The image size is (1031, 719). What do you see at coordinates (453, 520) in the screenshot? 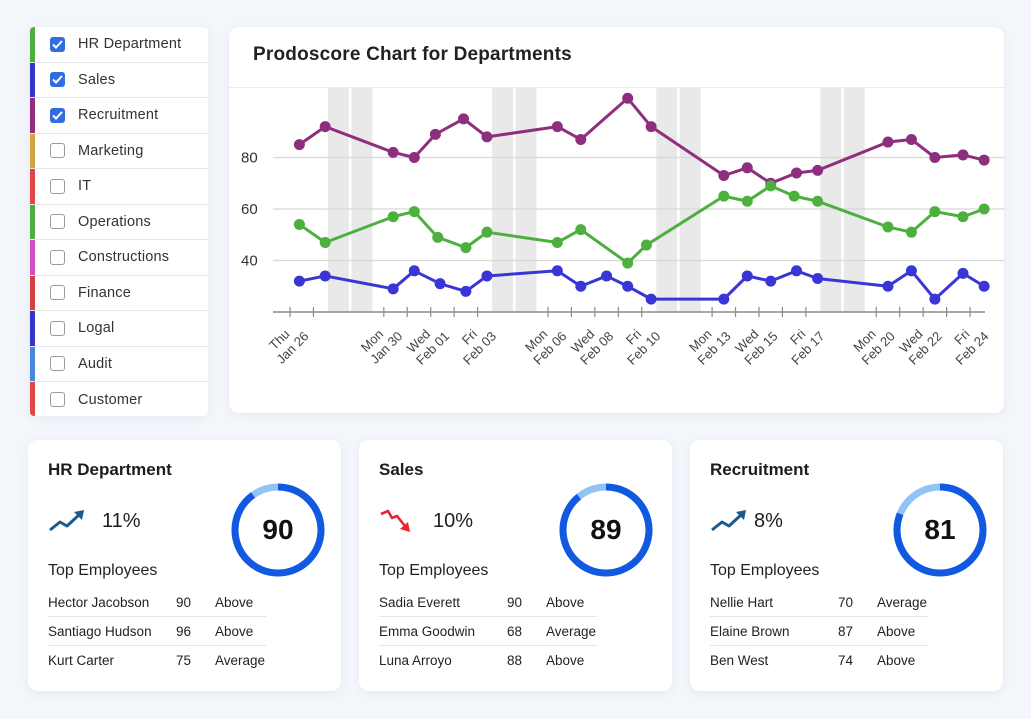
I see `trend-value: 10%` at bounding box center [453, 520].